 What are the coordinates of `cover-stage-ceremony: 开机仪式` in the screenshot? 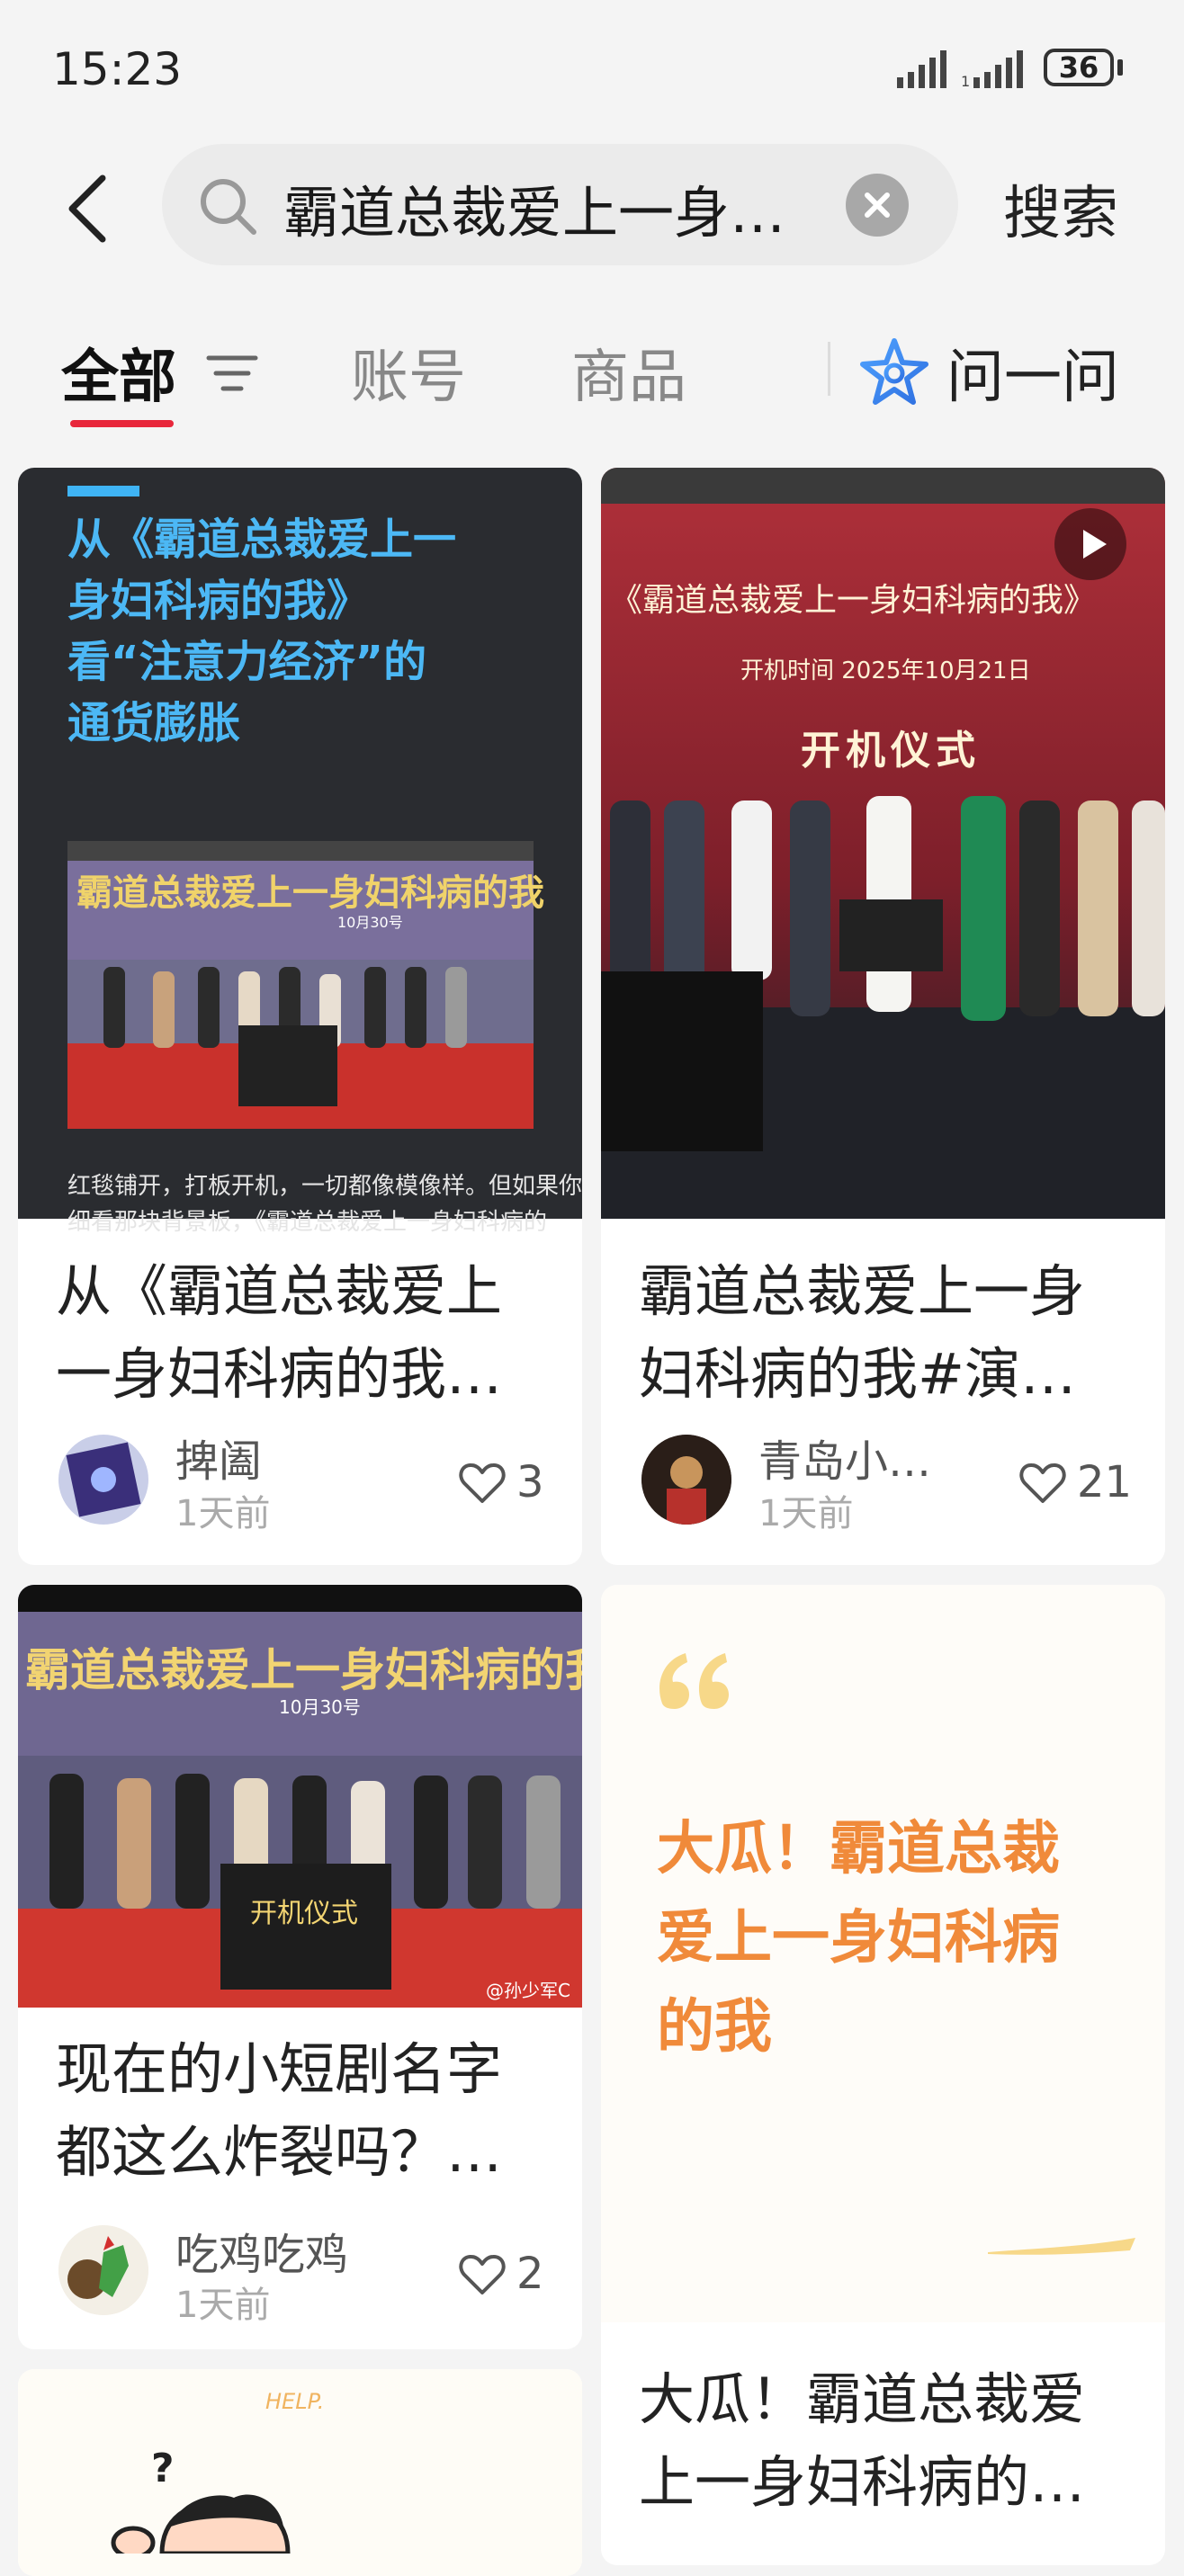 It's located at (891, 751).